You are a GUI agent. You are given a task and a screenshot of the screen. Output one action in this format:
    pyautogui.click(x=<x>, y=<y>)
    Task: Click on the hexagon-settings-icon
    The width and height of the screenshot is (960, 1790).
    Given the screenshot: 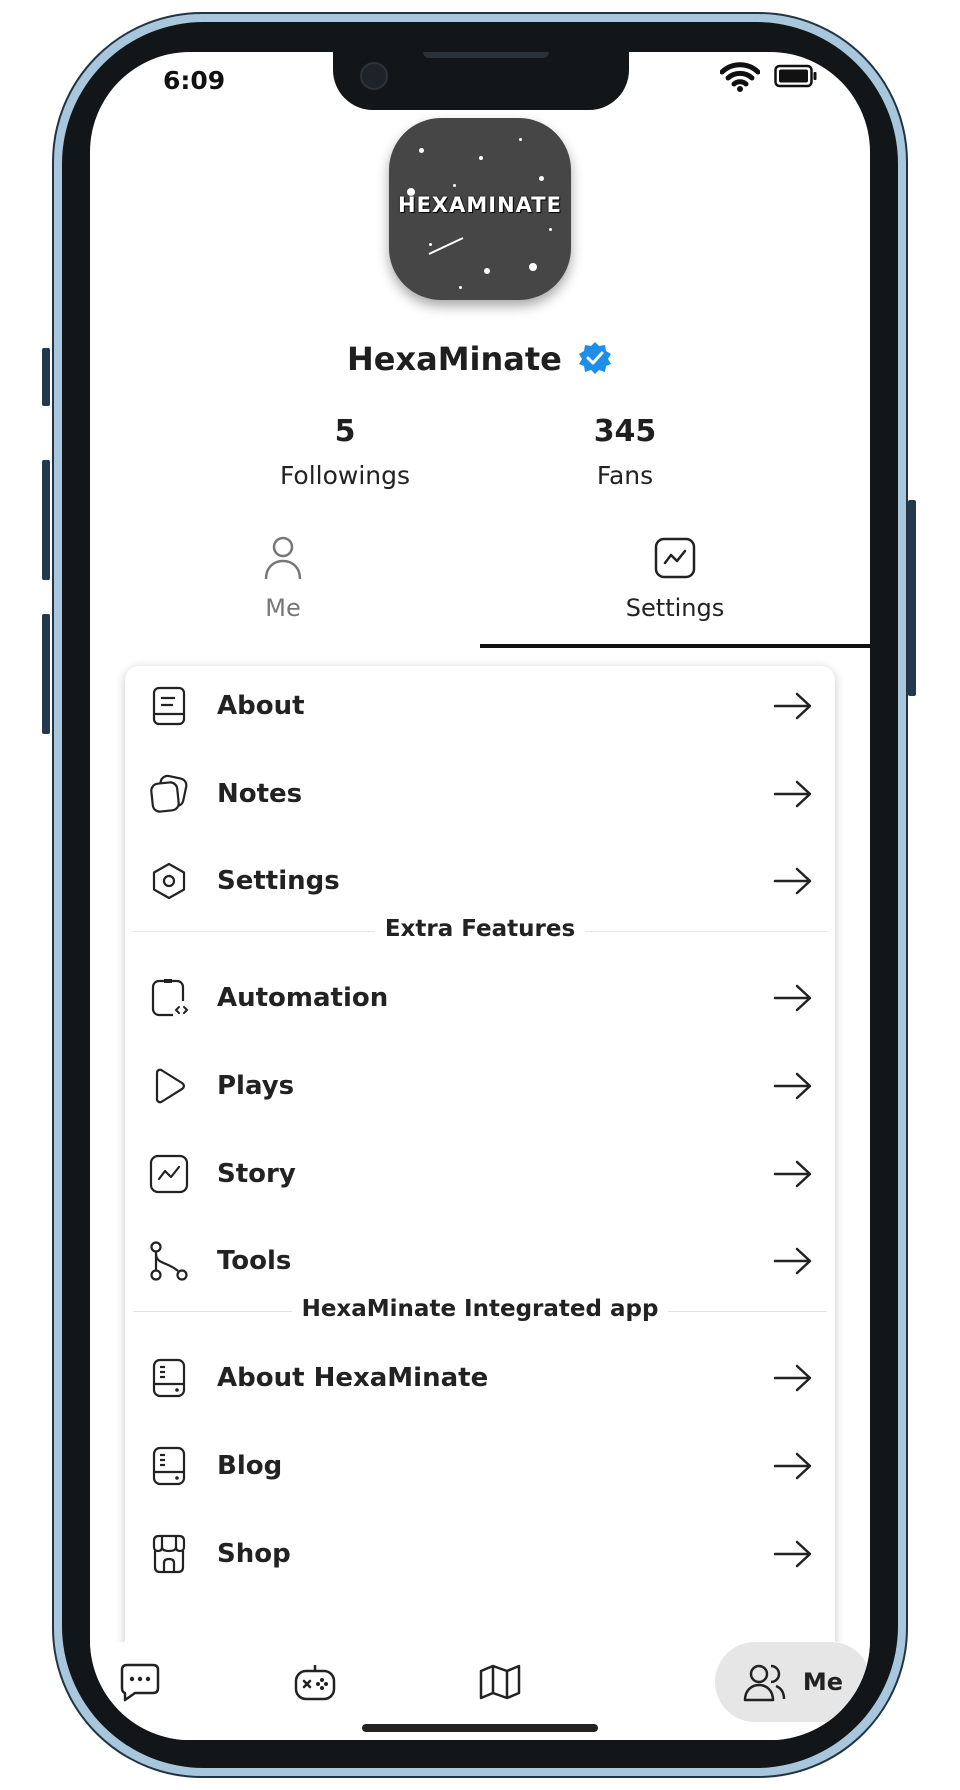 What is the action you would take?
    pyautogui.click(x=169, y=881)
    